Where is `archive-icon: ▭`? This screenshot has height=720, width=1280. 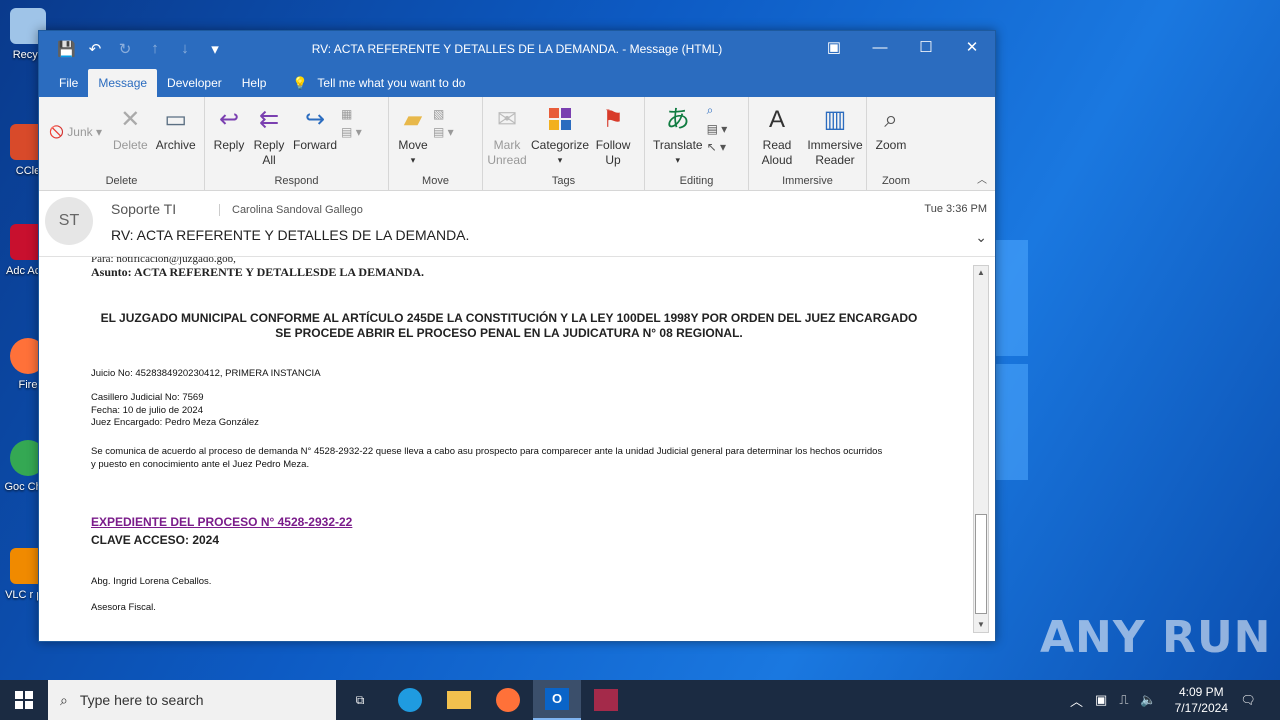 archive-icon: ▭ is located at coordinates (176, 119).